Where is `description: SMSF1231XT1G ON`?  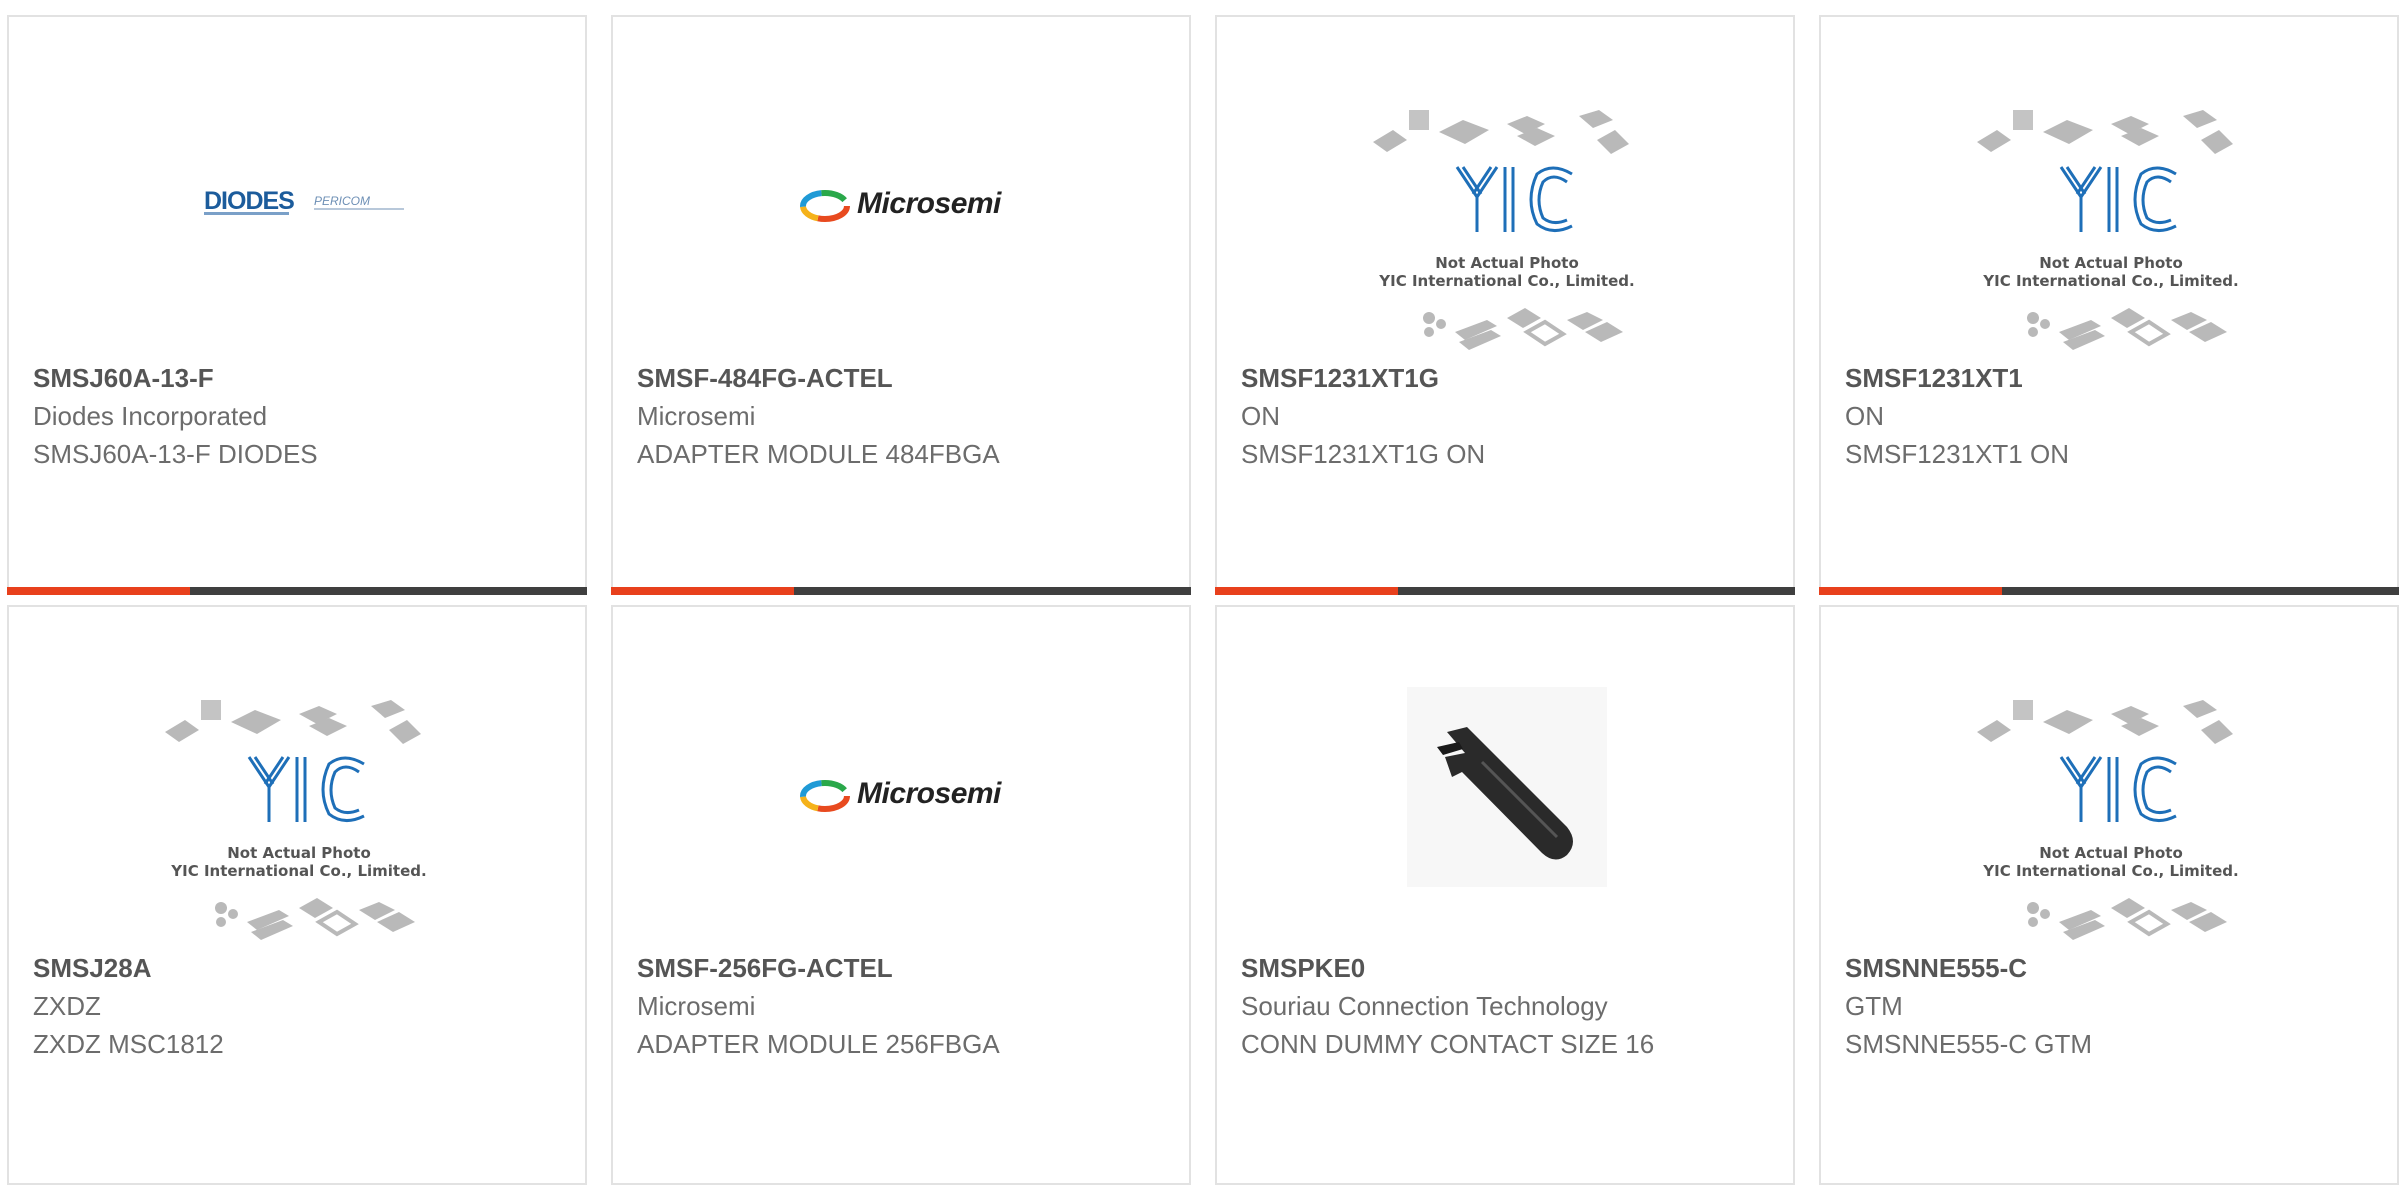 description: SMSF1231XT1G ON is located at coordinates (1363, 454).